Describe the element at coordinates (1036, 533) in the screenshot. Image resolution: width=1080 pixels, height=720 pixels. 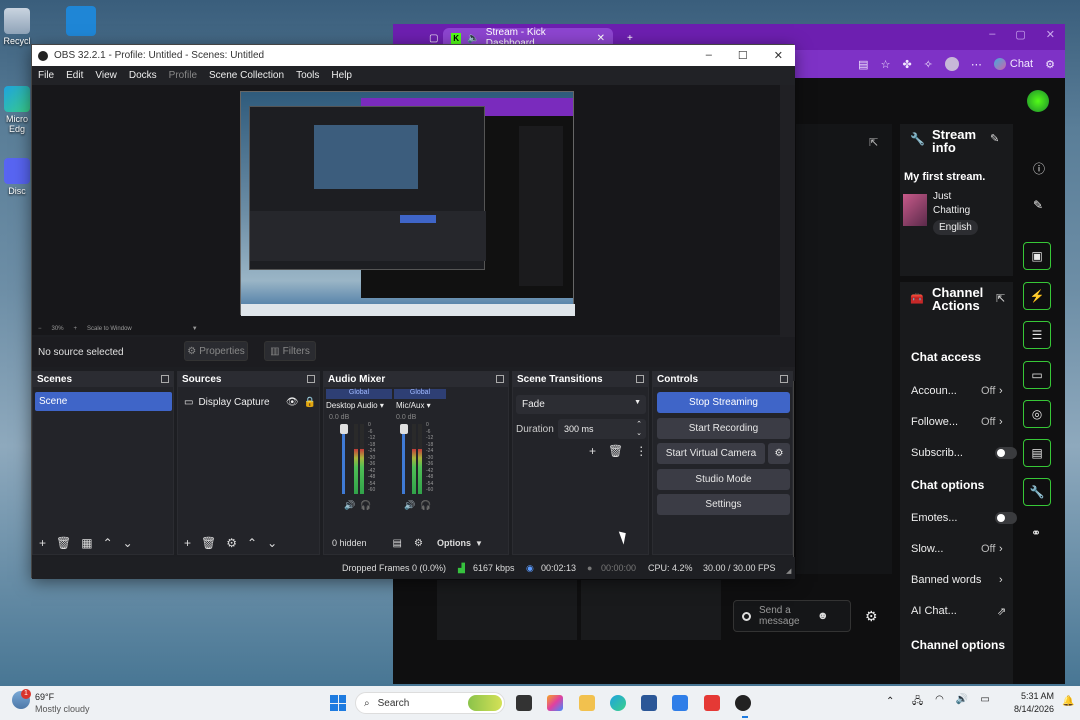
I see `share-icon: ⚭` at that location.